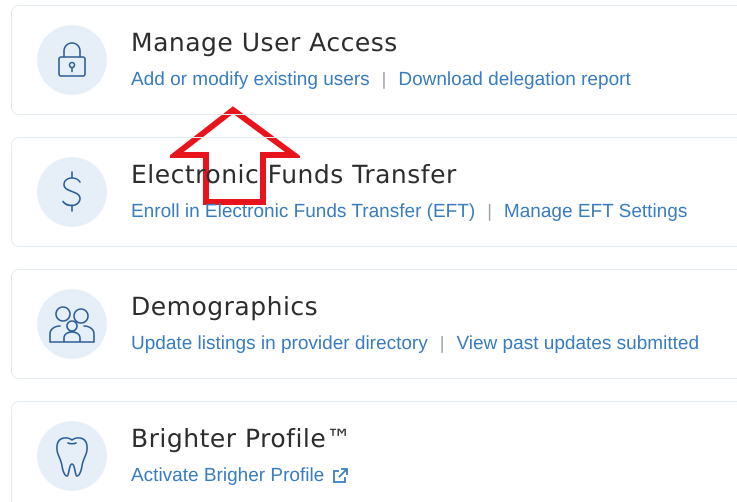  What do you see at coordinates (72, 324) in the screenshot?
I see `people-icon` at bounding box center [72, 324].